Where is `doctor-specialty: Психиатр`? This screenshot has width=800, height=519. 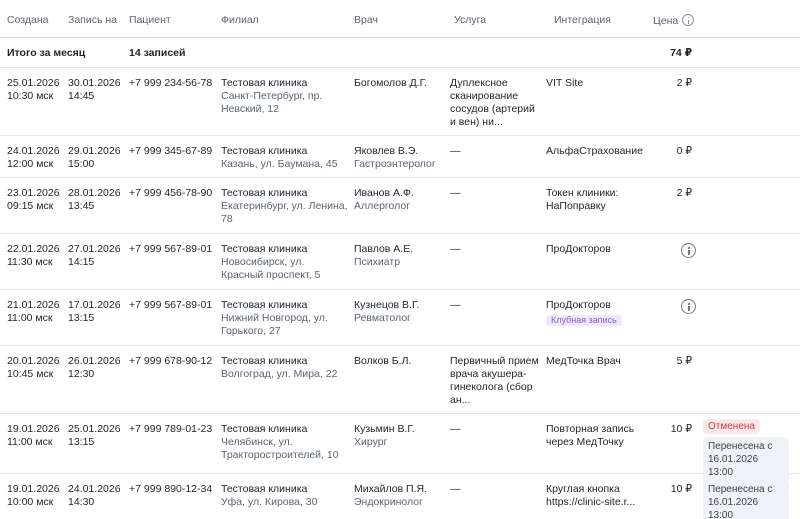
doctor-specialty: Психиатр is located at coordinates (377, 262).